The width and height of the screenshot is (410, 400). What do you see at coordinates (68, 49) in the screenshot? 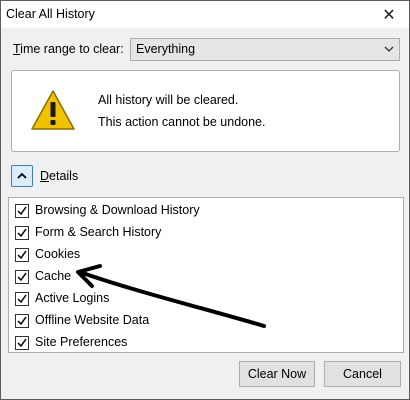
I see `time-range-label: Time range to clear:` at bounding box center [68, 49].